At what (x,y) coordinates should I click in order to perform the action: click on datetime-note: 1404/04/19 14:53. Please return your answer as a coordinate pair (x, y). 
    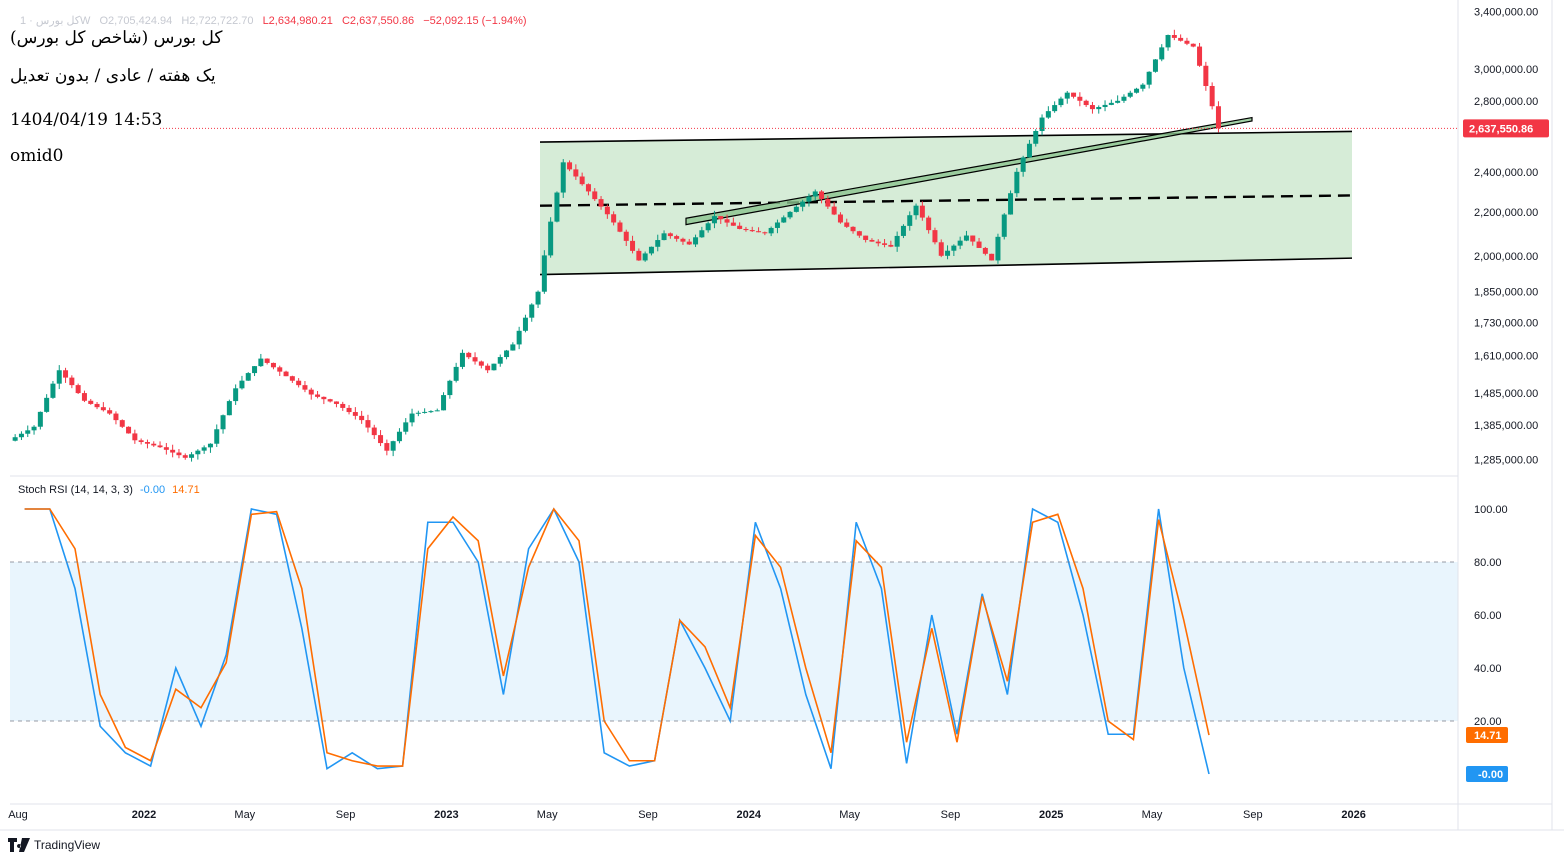
    Looking at the image, I should click on (86, 120).